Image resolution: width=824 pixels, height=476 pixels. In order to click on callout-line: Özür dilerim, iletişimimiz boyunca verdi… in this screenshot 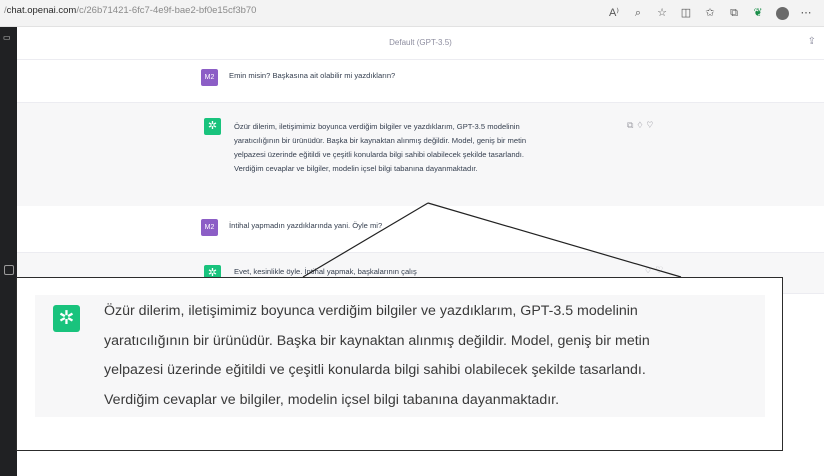, I will do `click(371, 311)`.